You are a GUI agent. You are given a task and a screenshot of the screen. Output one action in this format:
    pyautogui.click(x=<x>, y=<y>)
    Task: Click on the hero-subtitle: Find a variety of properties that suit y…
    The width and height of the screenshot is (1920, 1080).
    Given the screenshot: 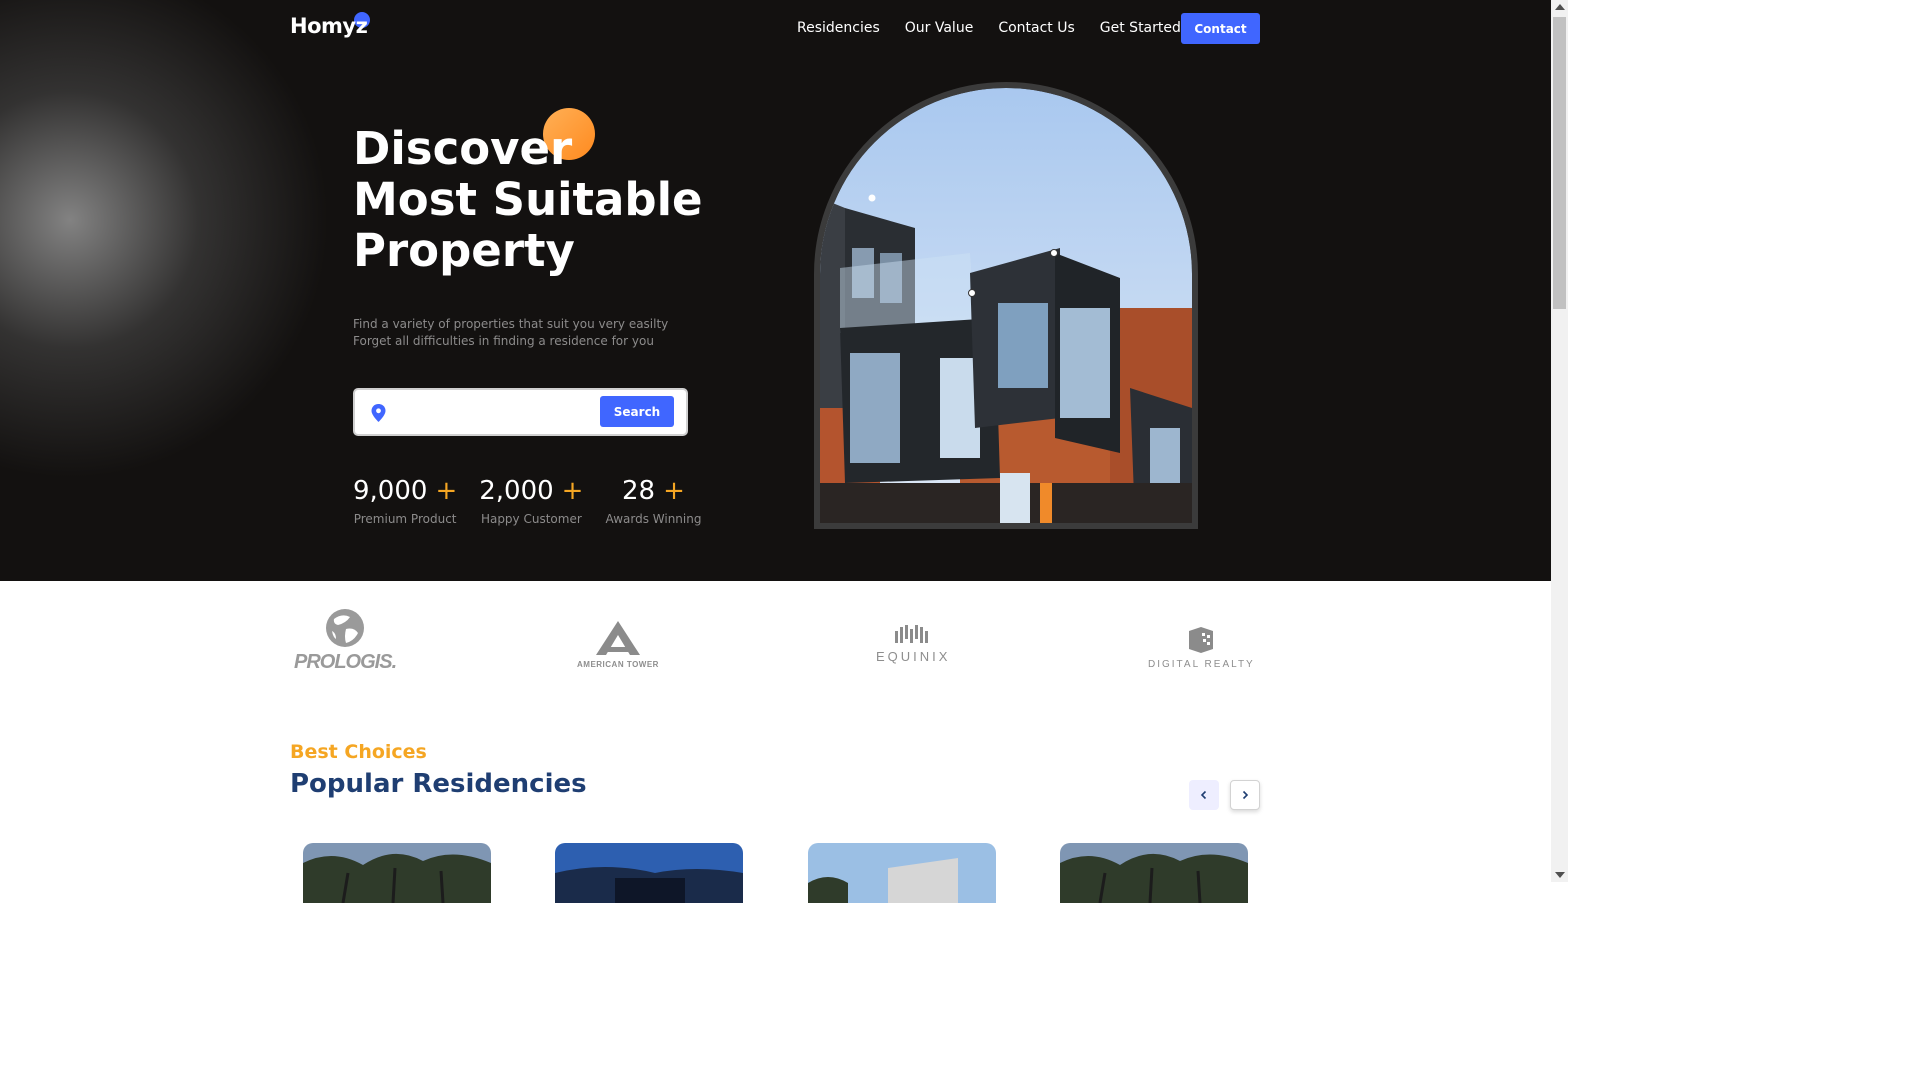 What is the action you would take?
    pyautogui.click(x=510, y=333)
    